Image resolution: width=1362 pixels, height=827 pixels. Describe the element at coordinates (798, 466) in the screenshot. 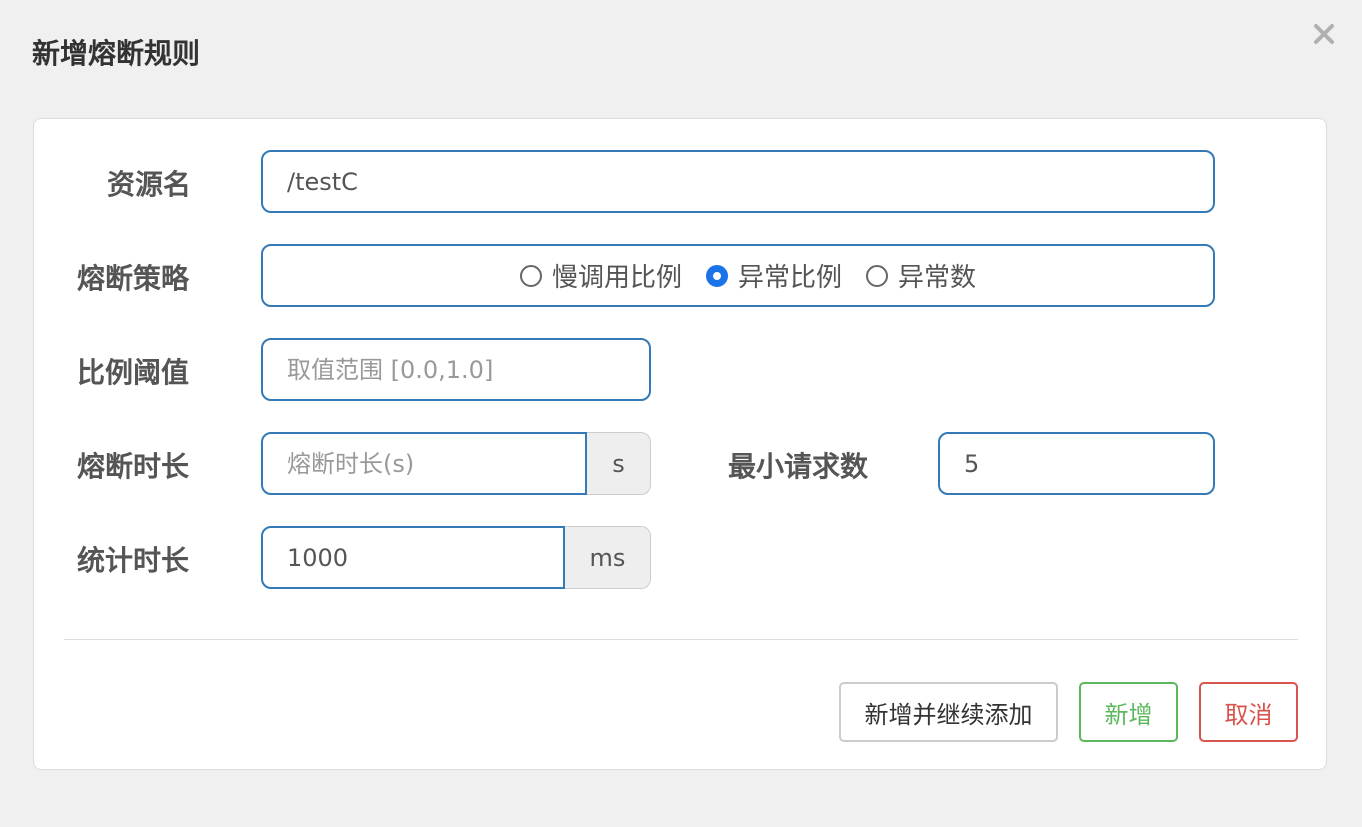

I see `min-requests-label: 最小请求数` at that location.